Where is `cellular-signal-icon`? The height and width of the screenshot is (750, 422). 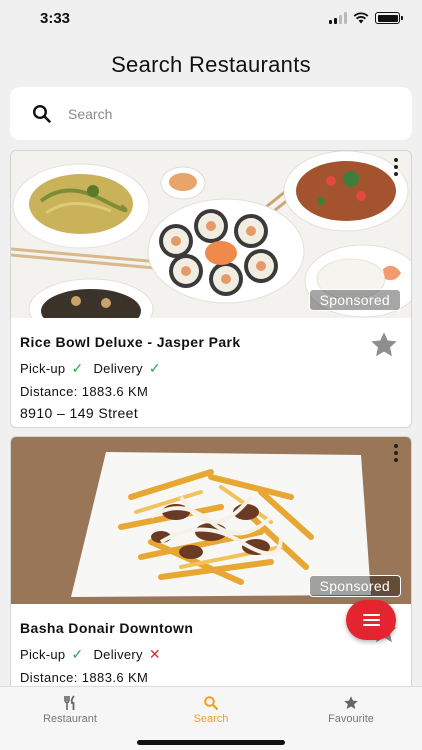 cellular-signal-icon is located at coordinates (338, 18).